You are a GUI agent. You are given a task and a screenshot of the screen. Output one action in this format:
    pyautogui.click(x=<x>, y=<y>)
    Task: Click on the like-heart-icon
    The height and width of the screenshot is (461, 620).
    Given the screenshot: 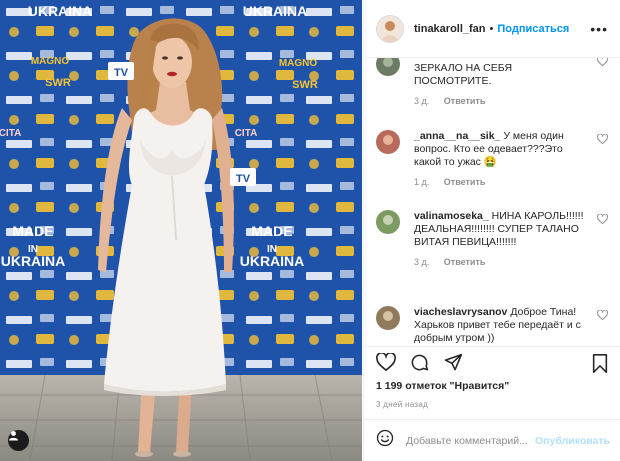 What is the action you would take?
    pyautogui.click(x=386, y=364)
    